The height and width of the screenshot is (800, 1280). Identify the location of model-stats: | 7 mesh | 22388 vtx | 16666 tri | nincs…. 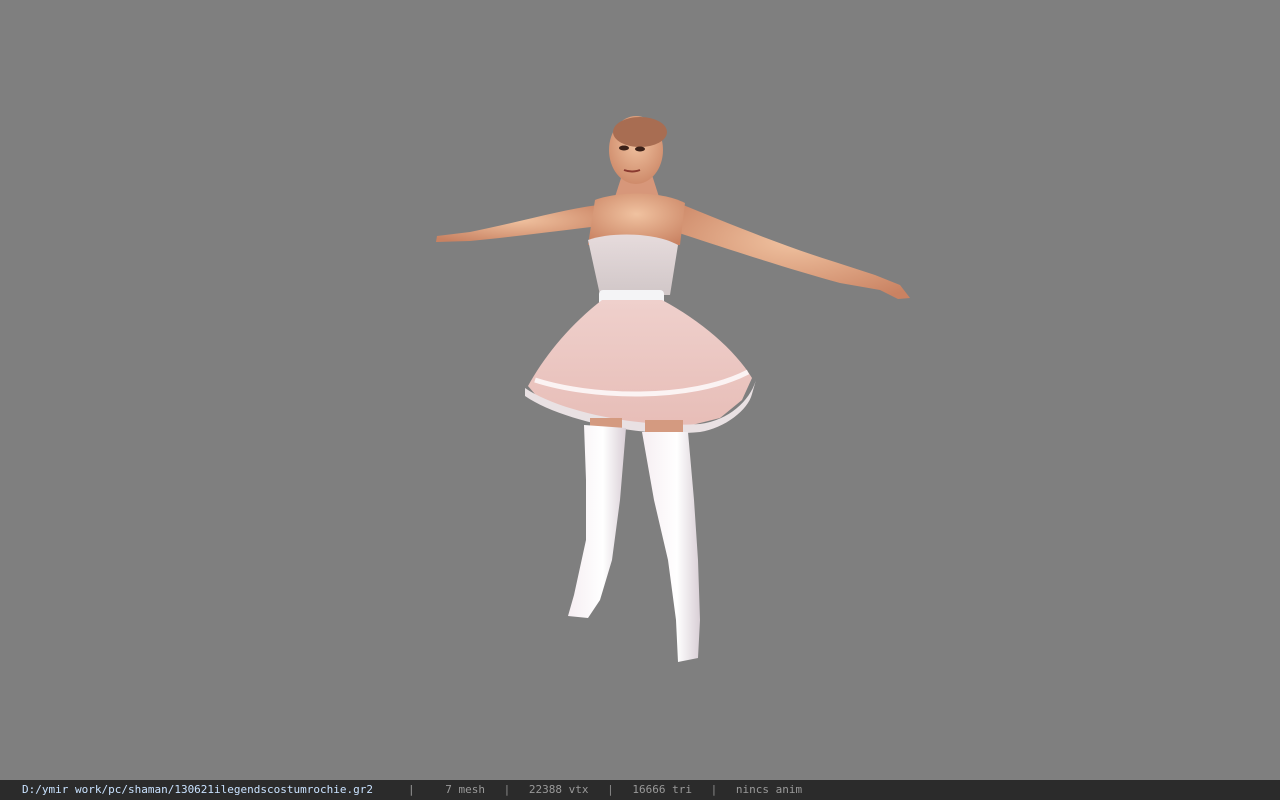
(605, 790).